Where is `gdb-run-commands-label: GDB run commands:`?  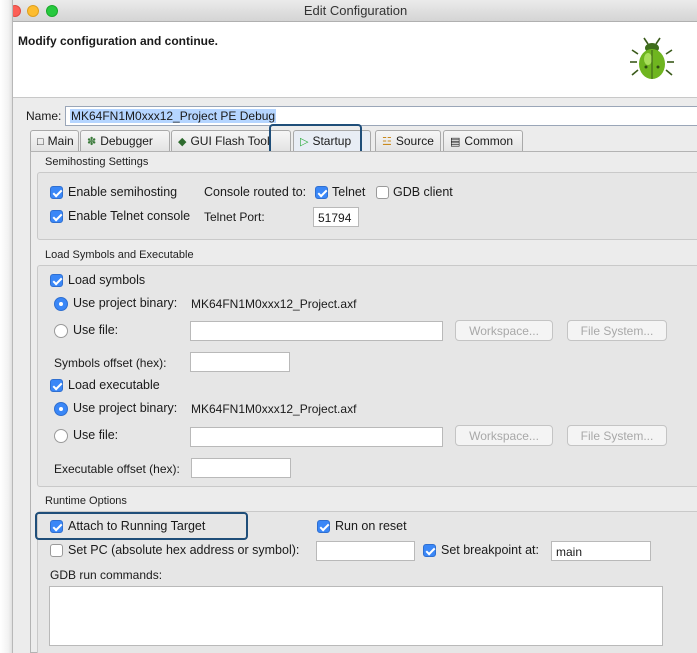
gdb-run-commands-label: GDB run commands: is located at coordinates (106, 575).